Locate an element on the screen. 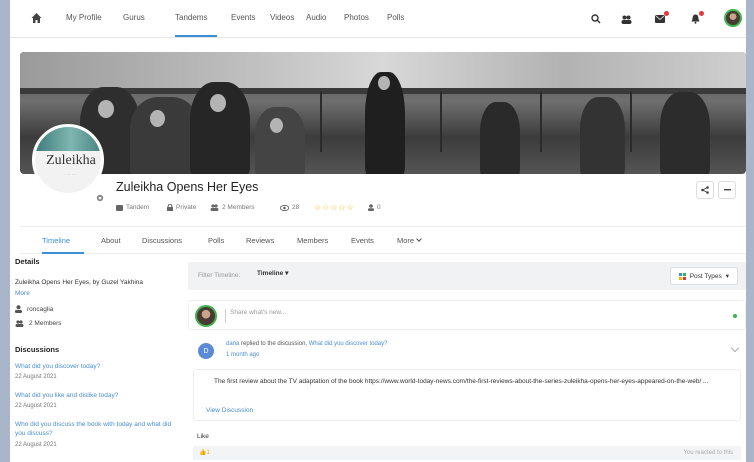 The width and height of the screenshot is (754, 462). post-types-label: Post Types is located at coordinates (705, 276).